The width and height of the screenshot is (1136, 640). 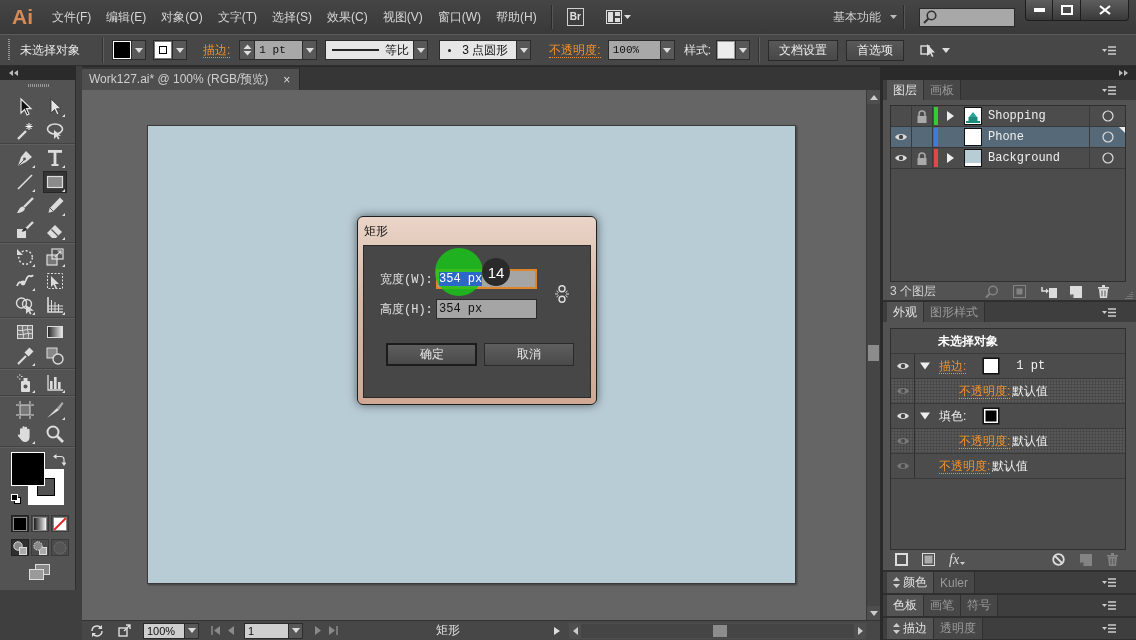 I want to click on previous-page-icon, so click(x=231, y=630).